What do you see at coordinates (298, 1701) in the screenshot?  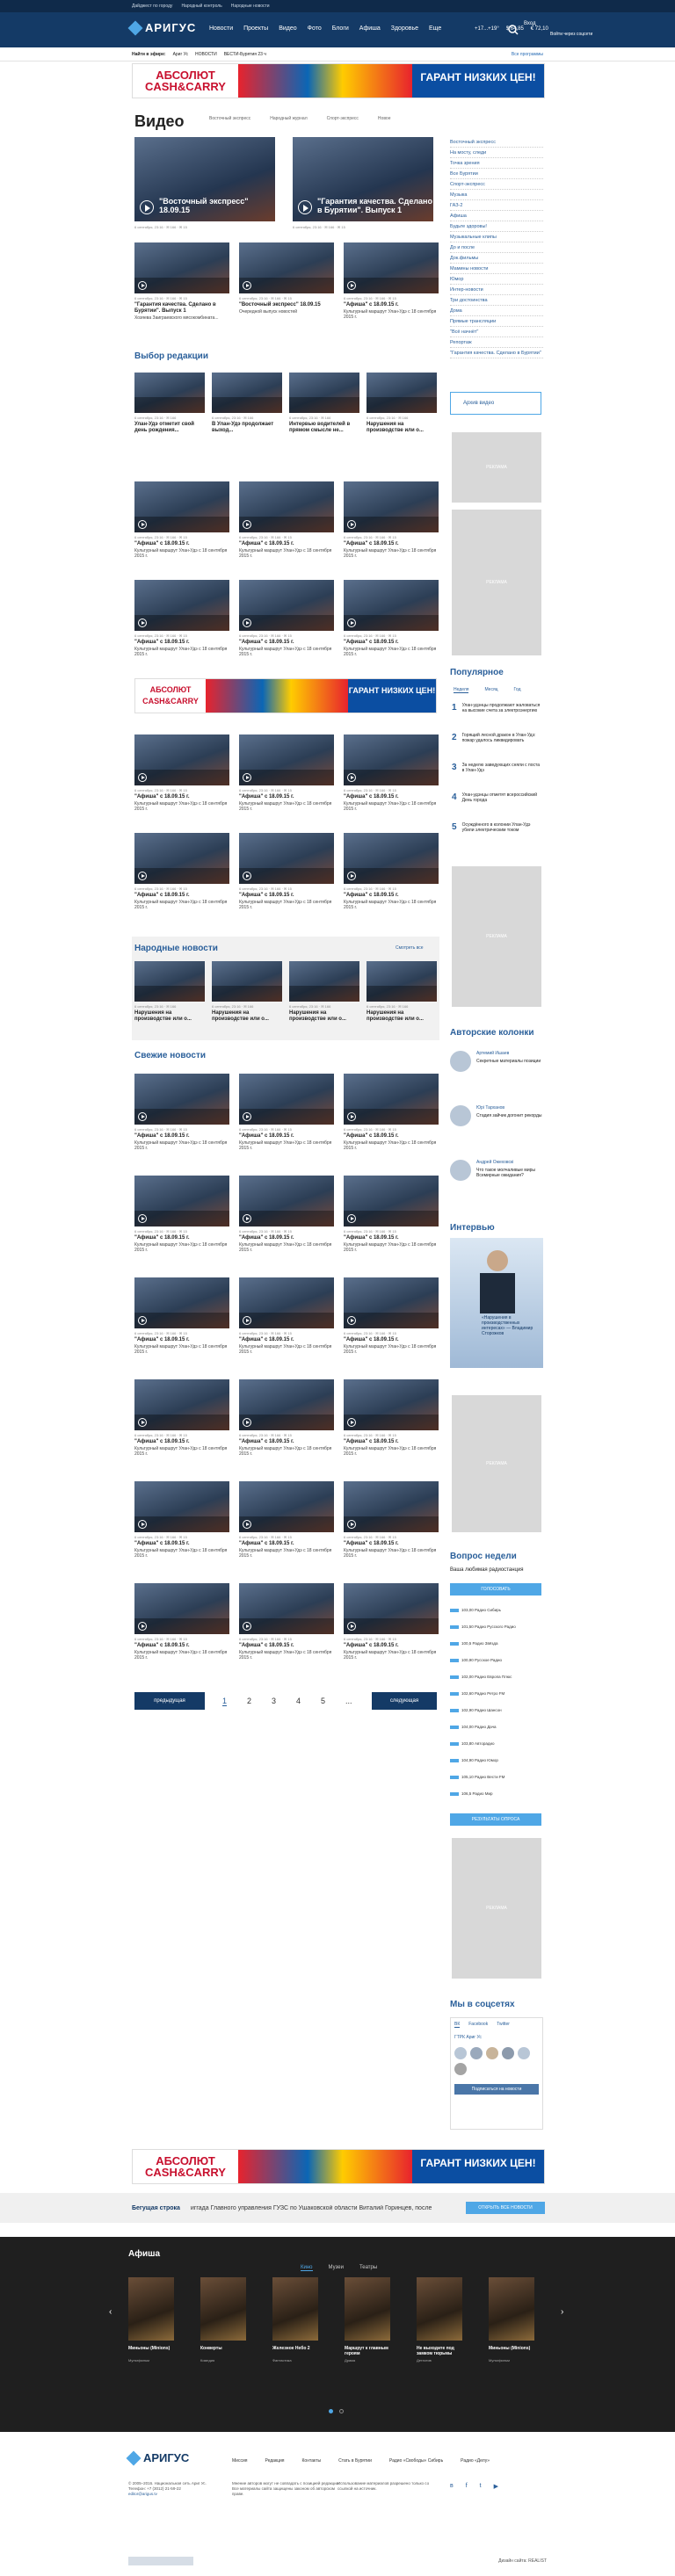 I see `page-number: 4` at bounding box center [298, 1701].